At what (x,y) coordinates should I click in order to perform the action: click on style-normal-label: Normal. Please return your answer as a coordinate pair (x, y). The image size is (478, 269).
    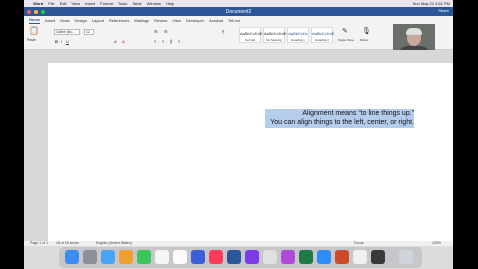
    Looking at the image, I should click on (250, 40).